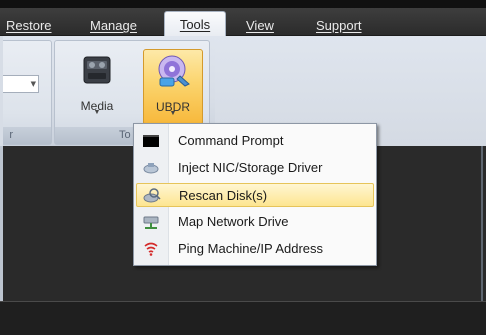  Describe the element at coordinates (29, 26) in the screenshot. I see `tab-restore: Restore` at that location.